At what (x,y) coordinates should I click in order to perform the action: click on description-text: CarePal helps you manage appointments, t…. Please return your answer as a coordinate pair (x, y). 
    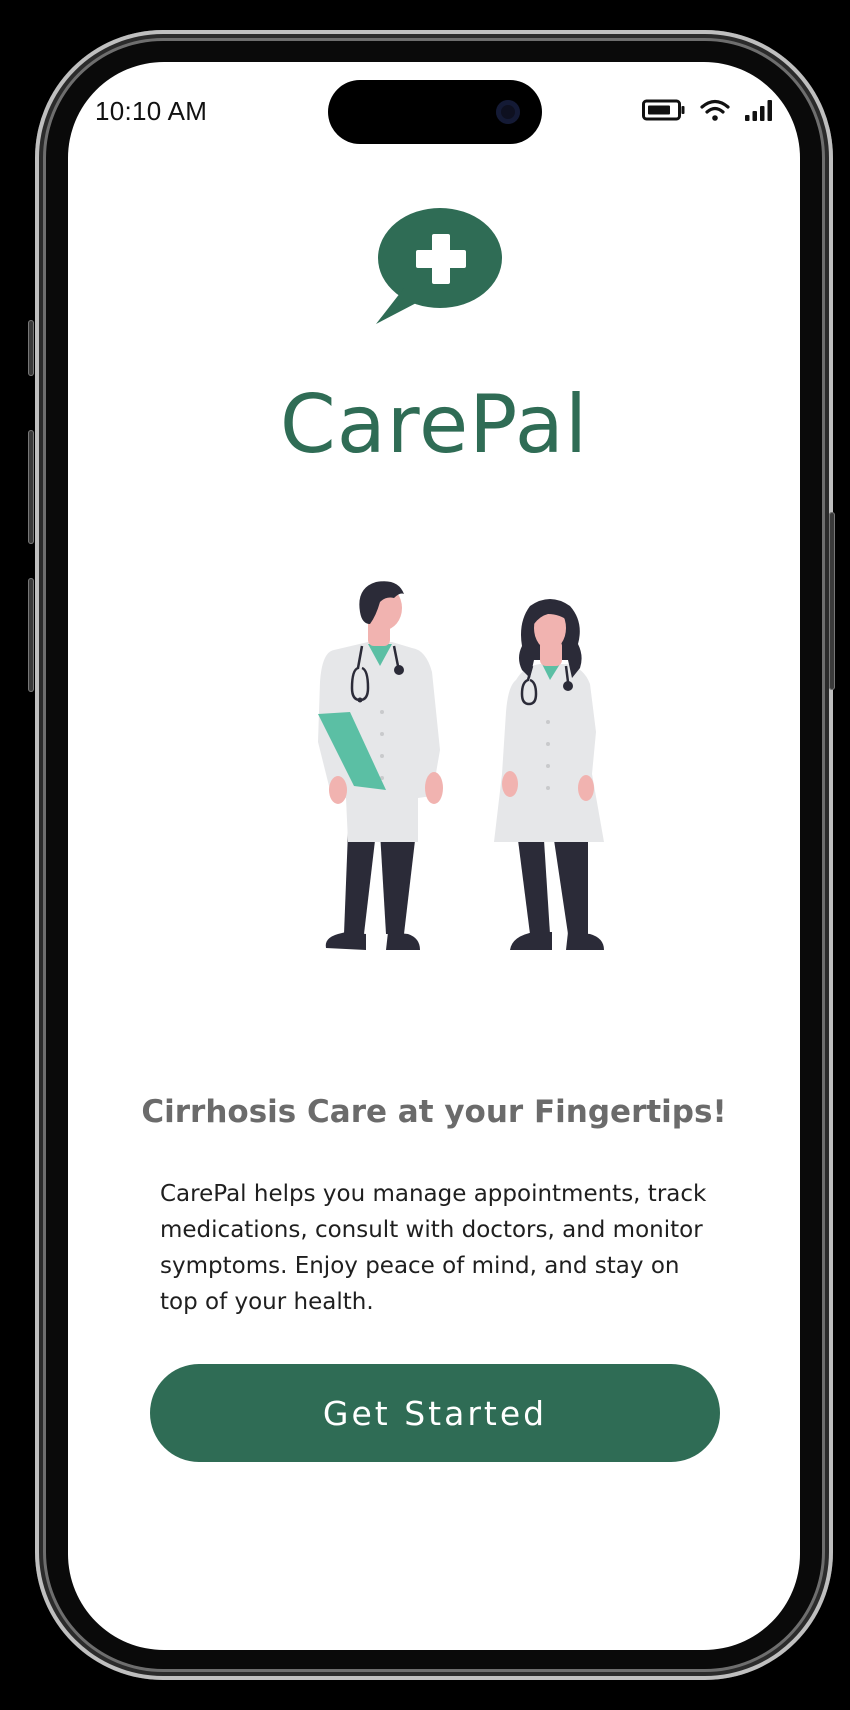
    Looking at the image, I should click on (433, 1248).